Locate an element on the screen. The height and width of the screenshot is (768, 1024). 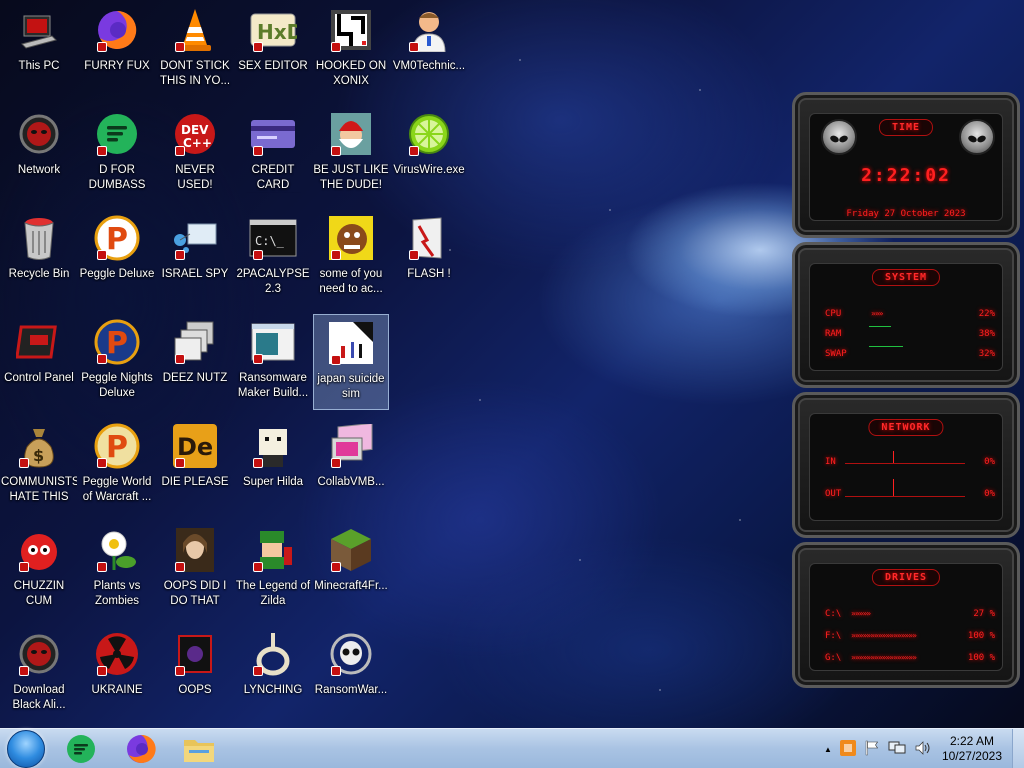
desktop-icon: OOPS DID I DO THAT is located at coordinates (195, 570).